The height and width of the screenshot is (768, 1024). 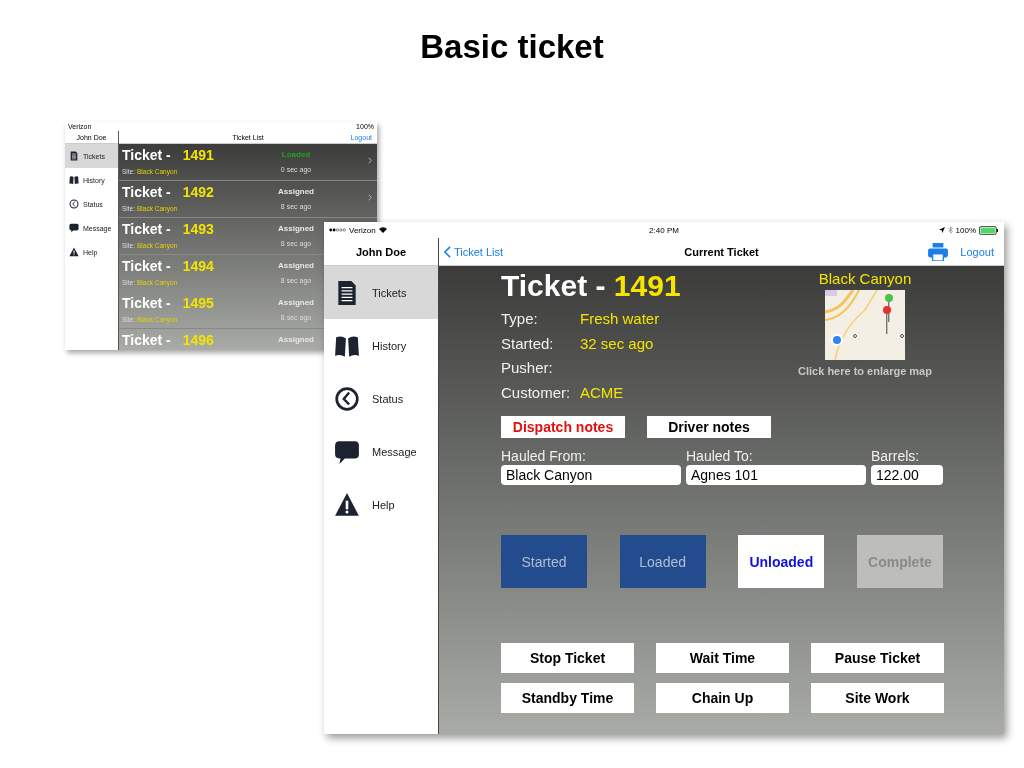 What do you see at coordinates (941, 230) in the screenshot?
I see `location-arrow-icon` at bounding box center [941, 230].